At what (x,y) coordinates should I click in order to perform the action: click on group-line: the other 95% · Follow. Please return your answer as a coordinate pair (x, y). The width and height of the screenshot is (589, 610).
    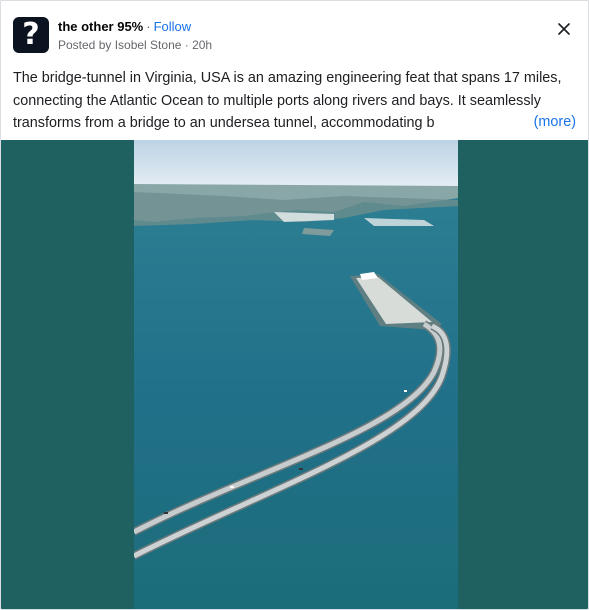
    Looking at the image, I should click on (135, 26).